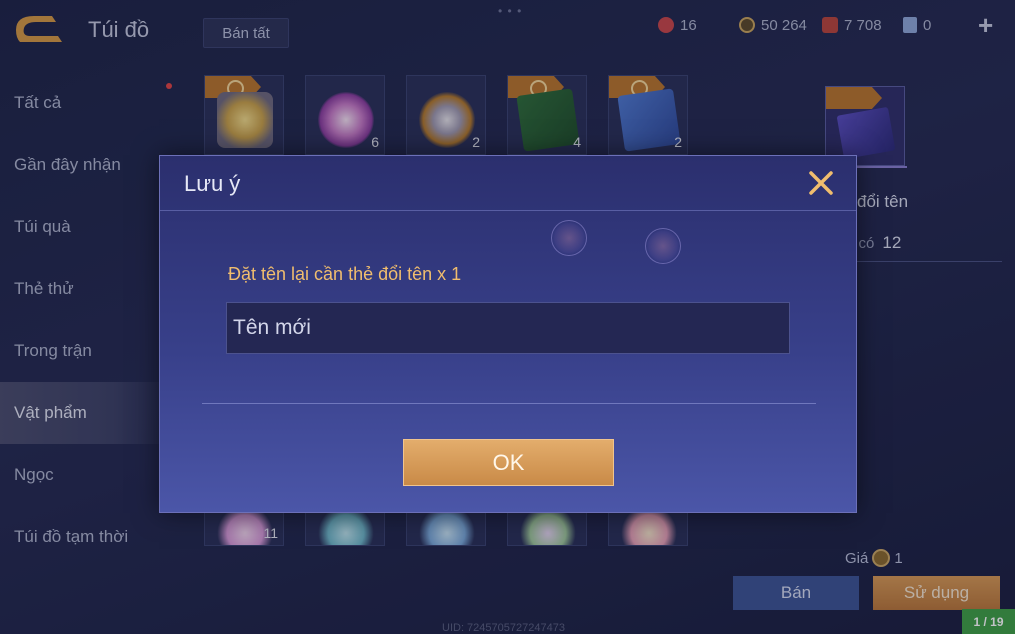  Describe the element at coordinates (508, 462) in the screenshot. I see `ok-button: OK` at that location.